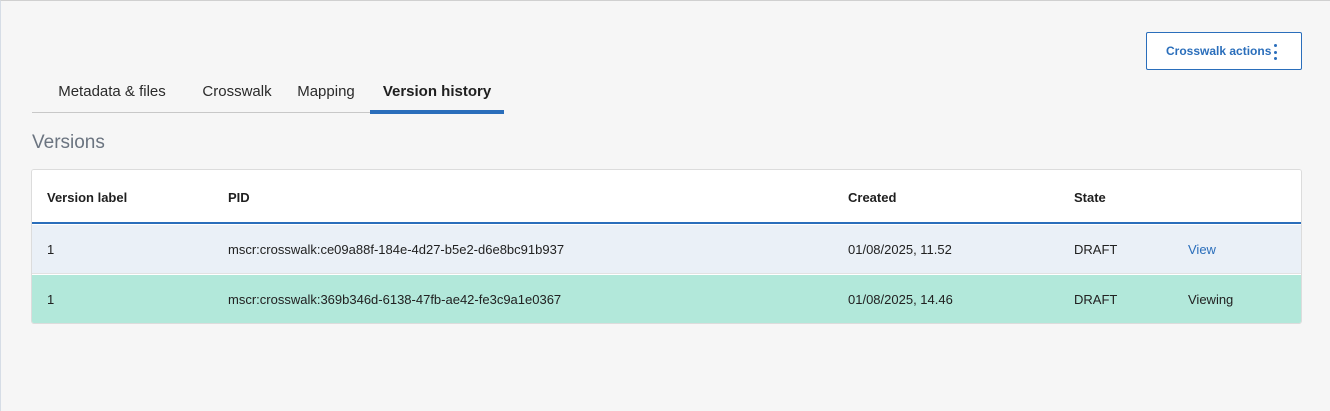  I want to click on tab-label: Crosswalk, so click(237, 91).